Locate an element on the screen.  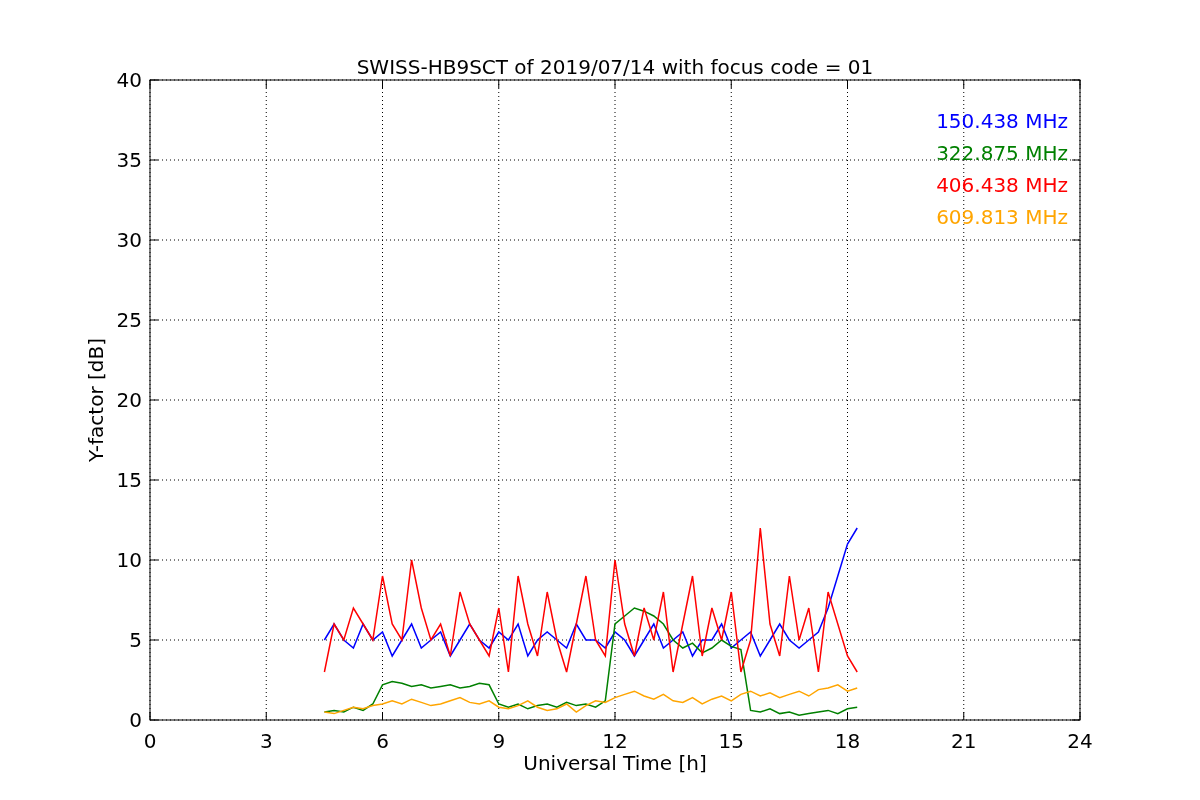
y-axis-label: Y-factor [dB] is located at coordinates (96, 400).